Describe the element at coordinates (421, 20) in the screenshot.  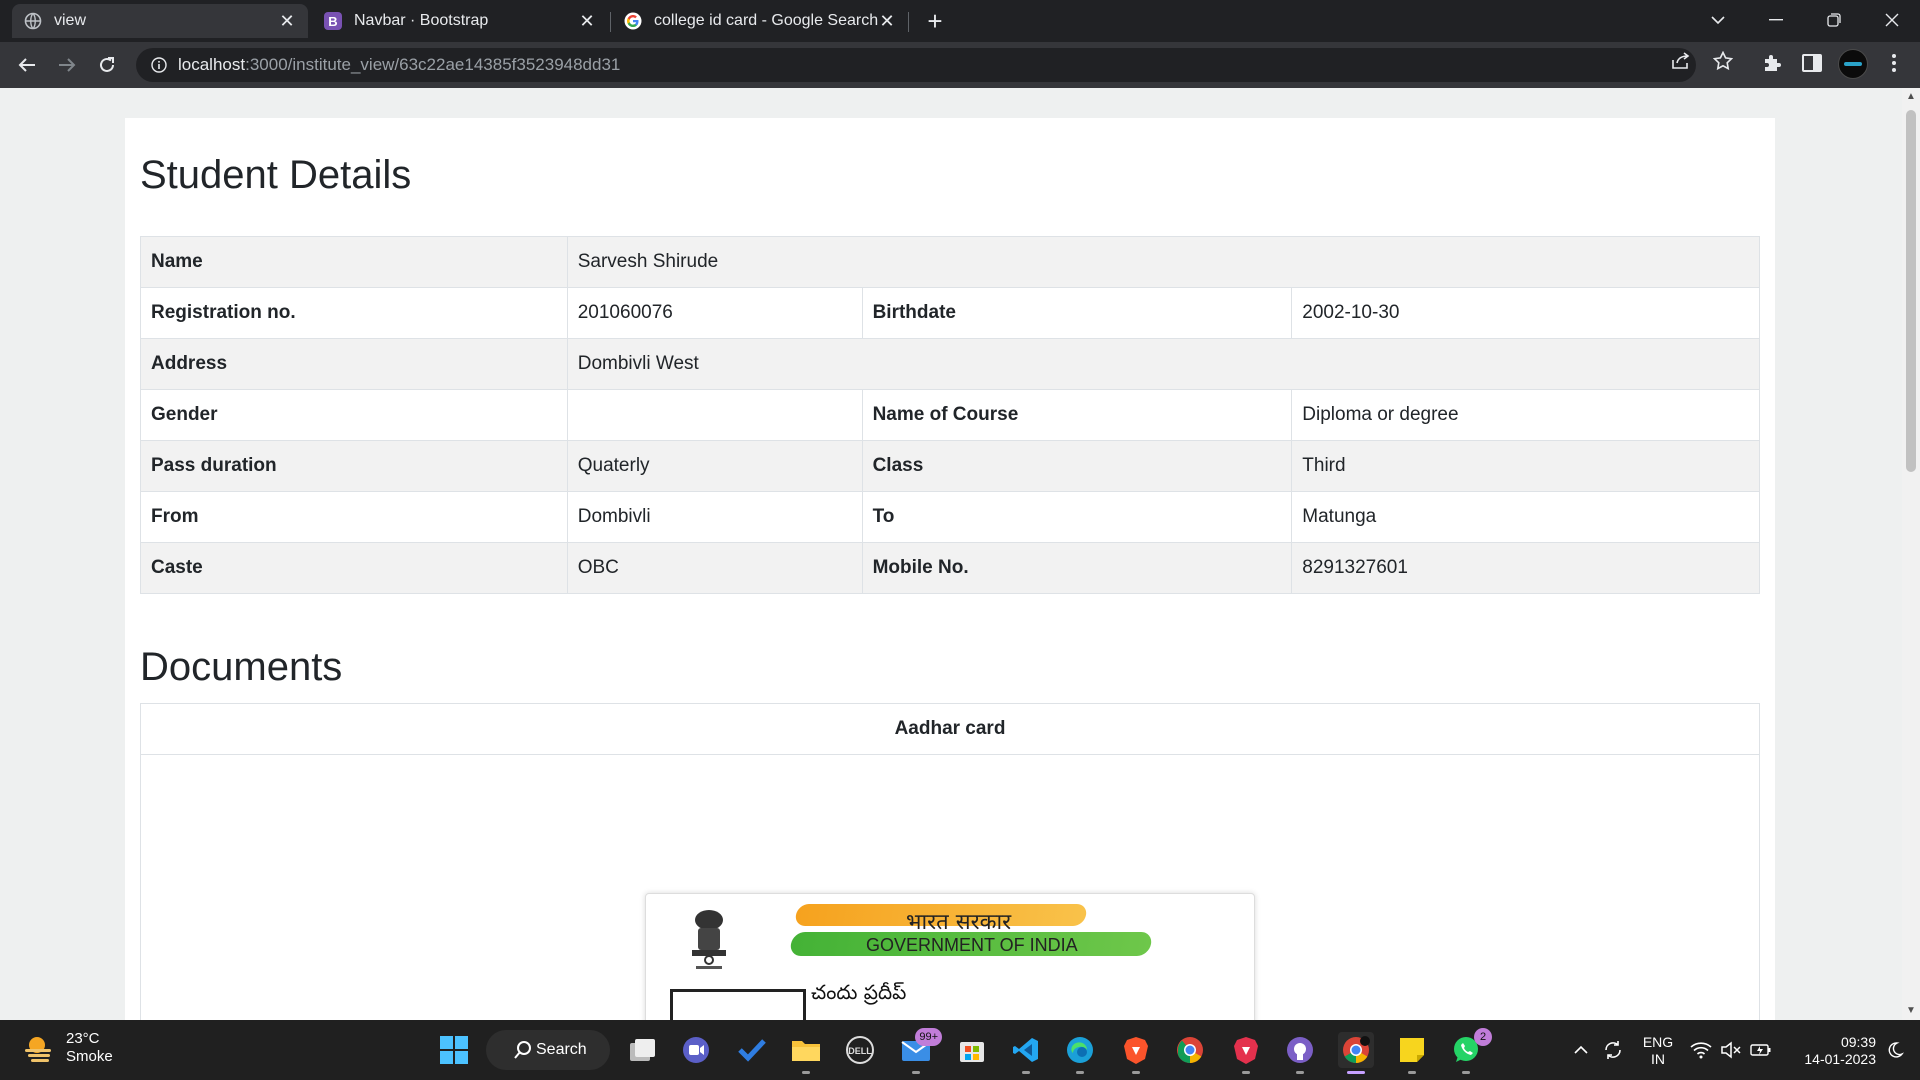
I see `tab-title: Navbar · Bootstrap` at that location.